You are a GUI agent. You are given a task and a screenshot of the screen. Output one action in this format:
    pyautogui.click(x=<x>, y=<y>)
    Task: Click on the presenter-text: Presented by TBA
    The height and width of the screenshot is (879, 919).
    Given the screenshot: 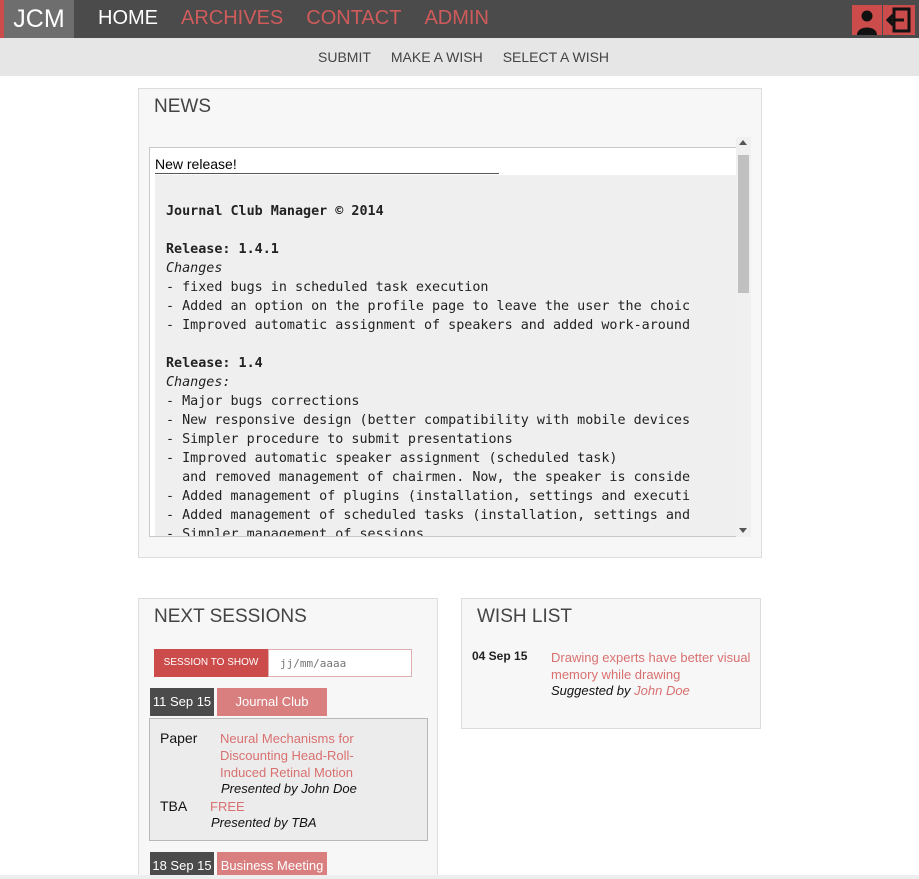 What is the action you would take?
    pyautogui.click(x=264, y=822)
    